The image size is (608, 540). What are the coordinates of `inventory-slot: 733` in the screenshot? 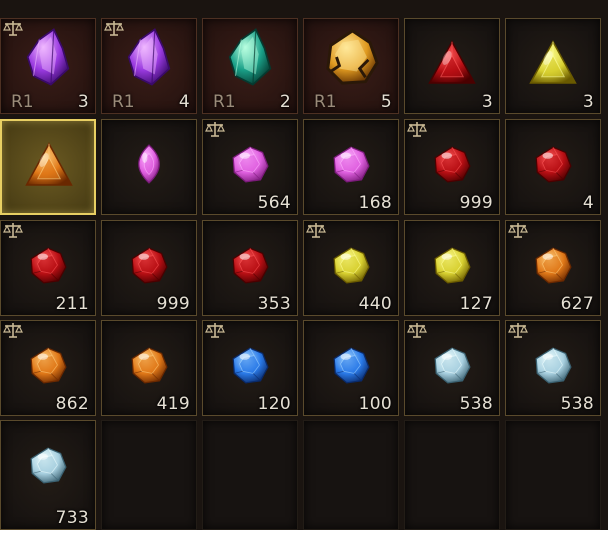 It's located at (48, 475).